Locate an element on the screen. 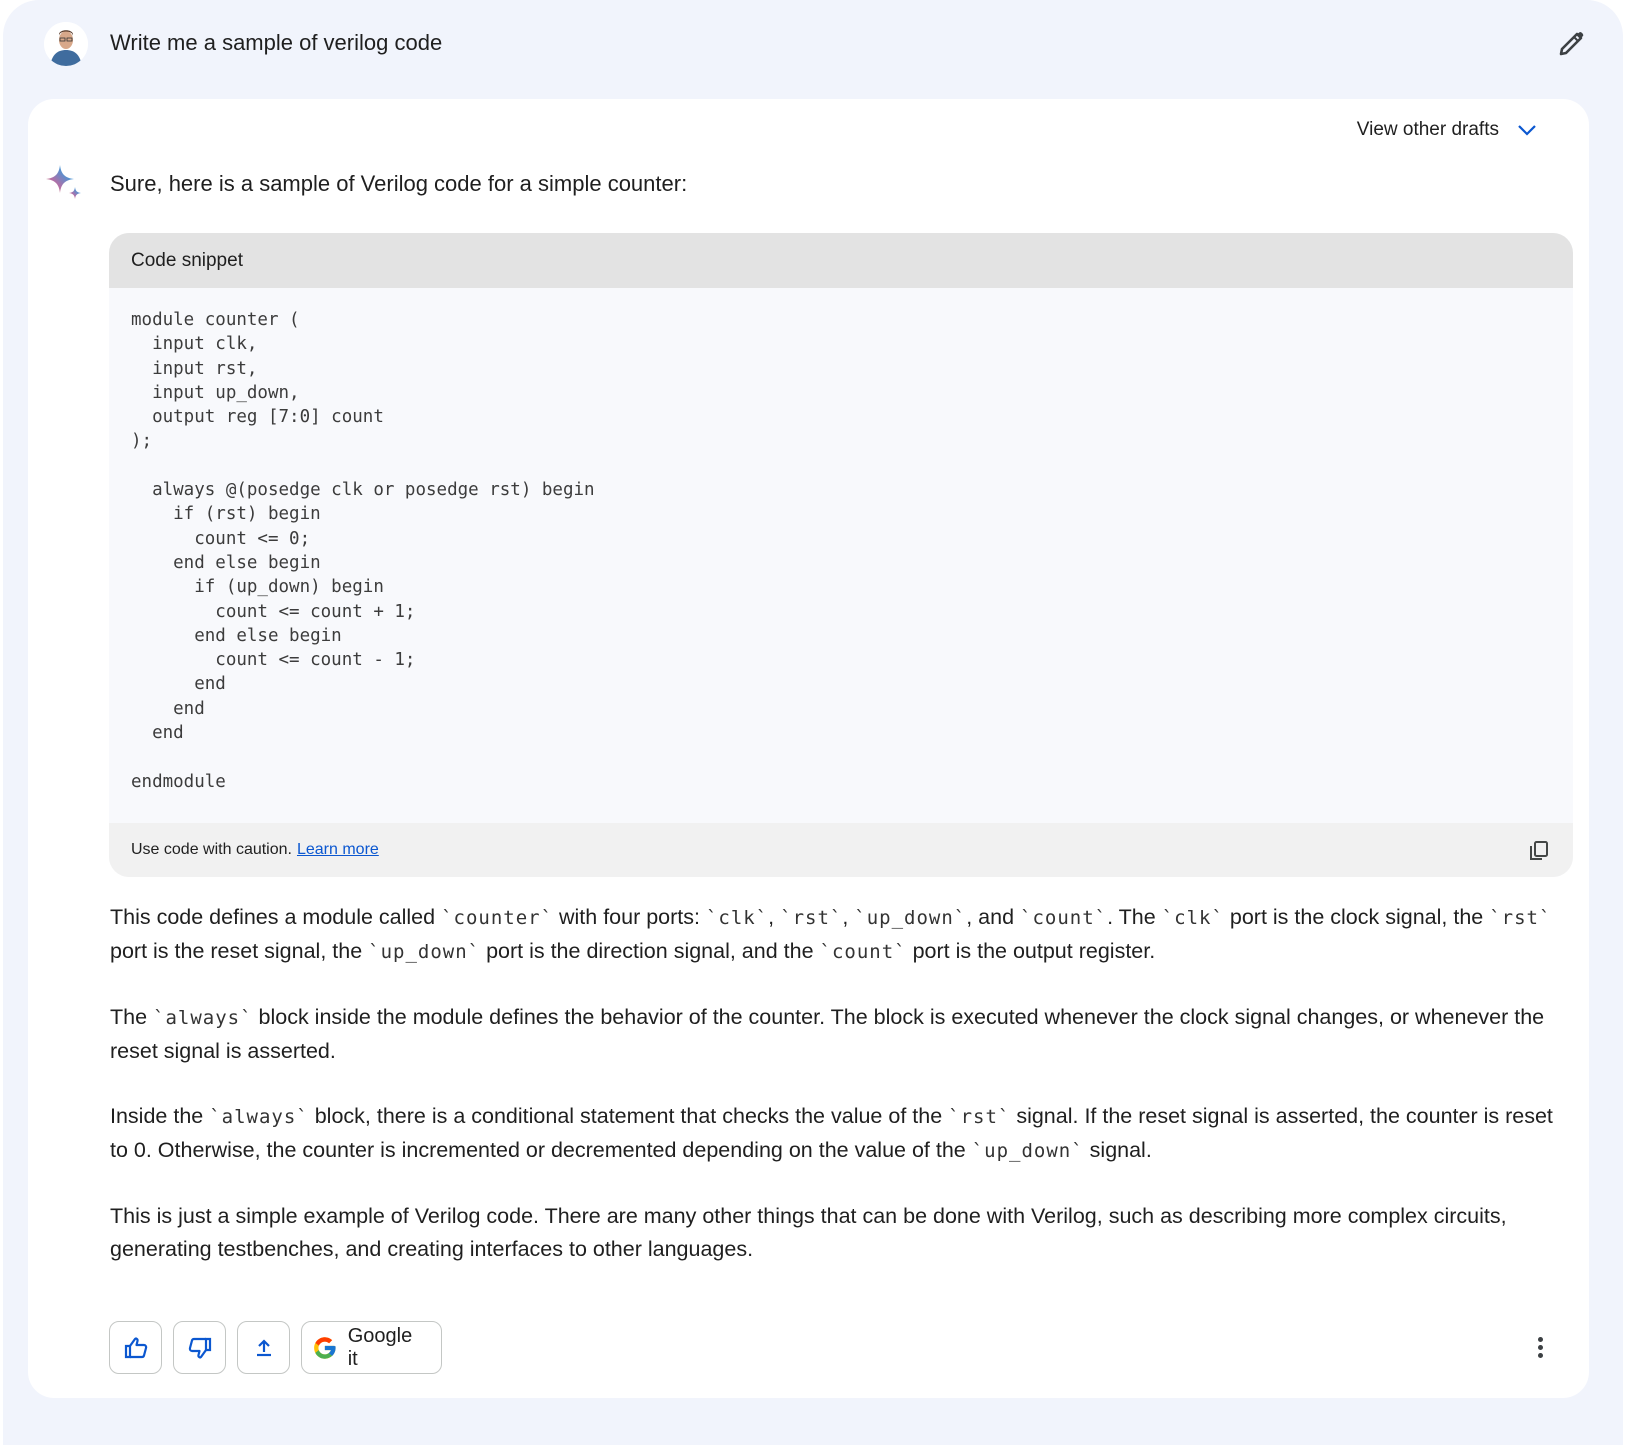 The width and height of the screenshot is (1641, 1447). thumbs-up-icon is located at coordinates (135, 1347).